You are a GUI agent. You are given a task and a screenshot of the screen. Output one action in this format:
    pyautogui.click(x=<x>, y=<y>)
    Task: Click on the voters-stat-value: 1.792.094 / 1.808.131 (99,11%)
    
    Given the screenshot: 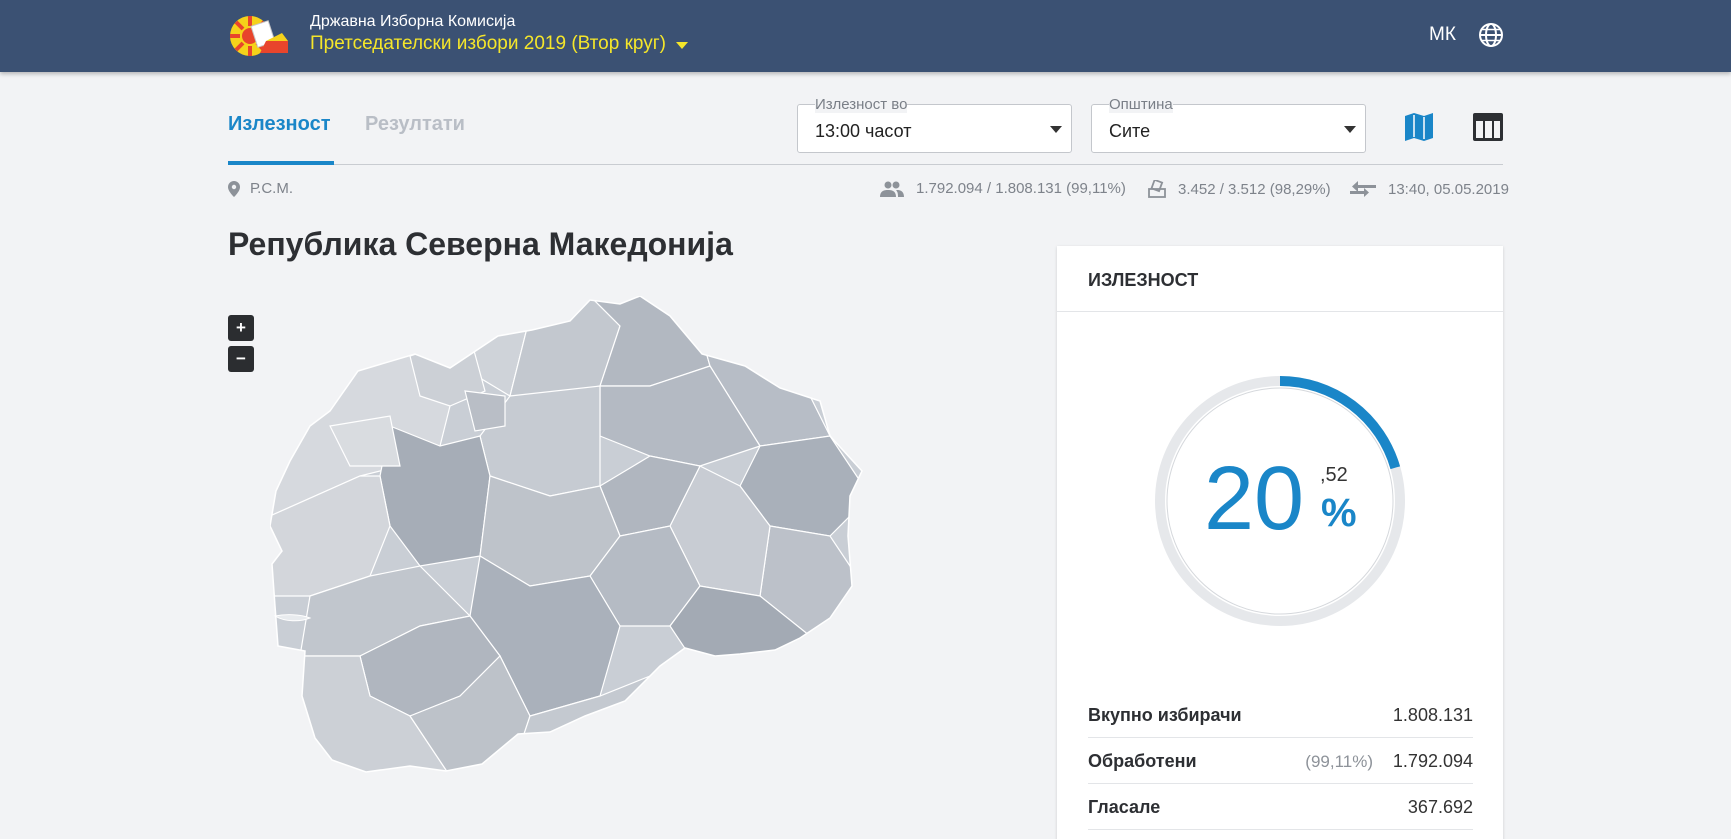 What is the action you would take?
    pyautogui.click(x=1021, y=188)
    